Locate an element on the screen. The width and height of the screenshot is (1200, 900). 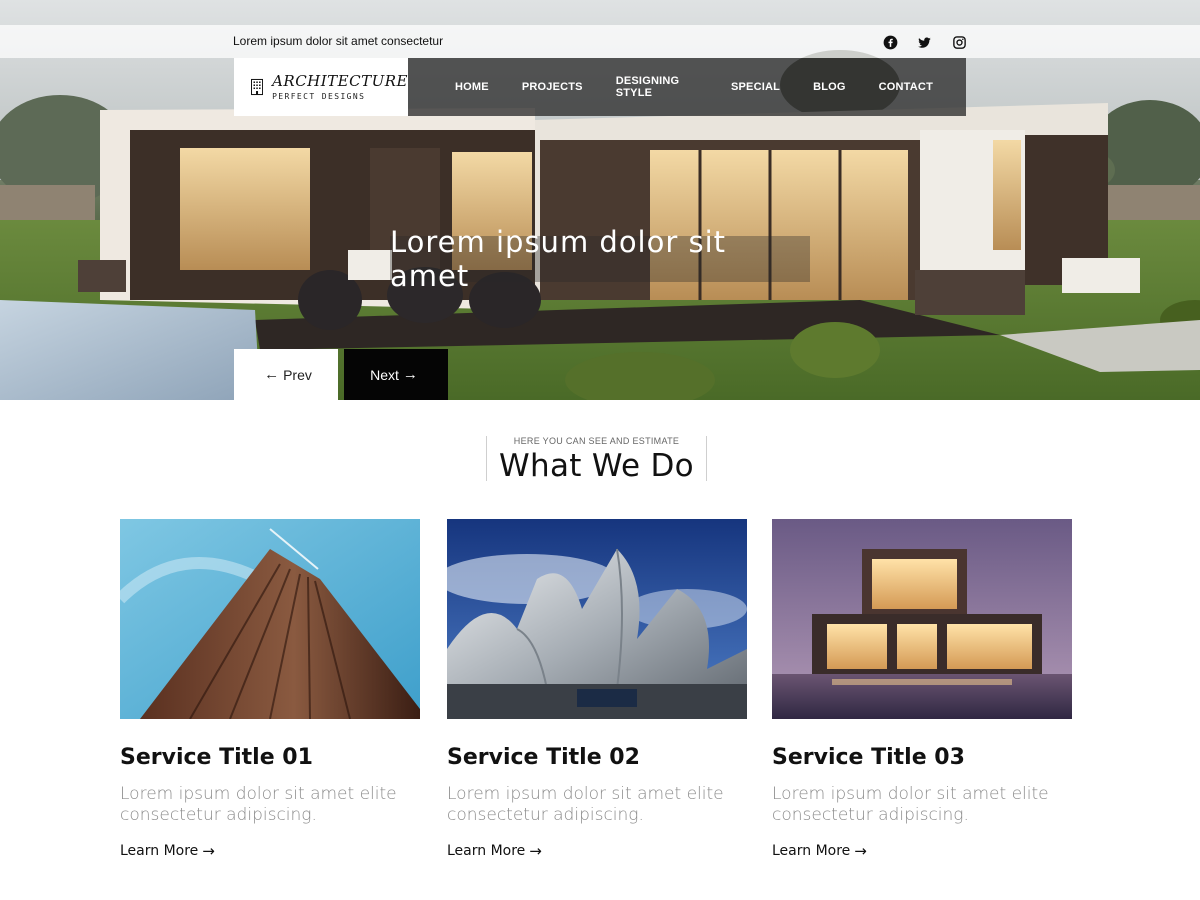
nav-item-blog: BLOG is located at coordinates (829, 87).